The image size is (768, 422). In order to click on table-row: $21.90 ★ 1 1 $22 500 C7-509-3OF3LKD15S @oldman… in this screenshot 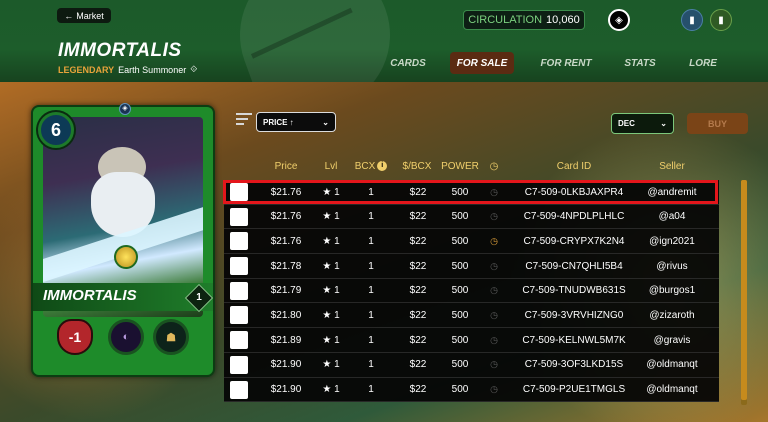, I will do `click(471, 365)`.